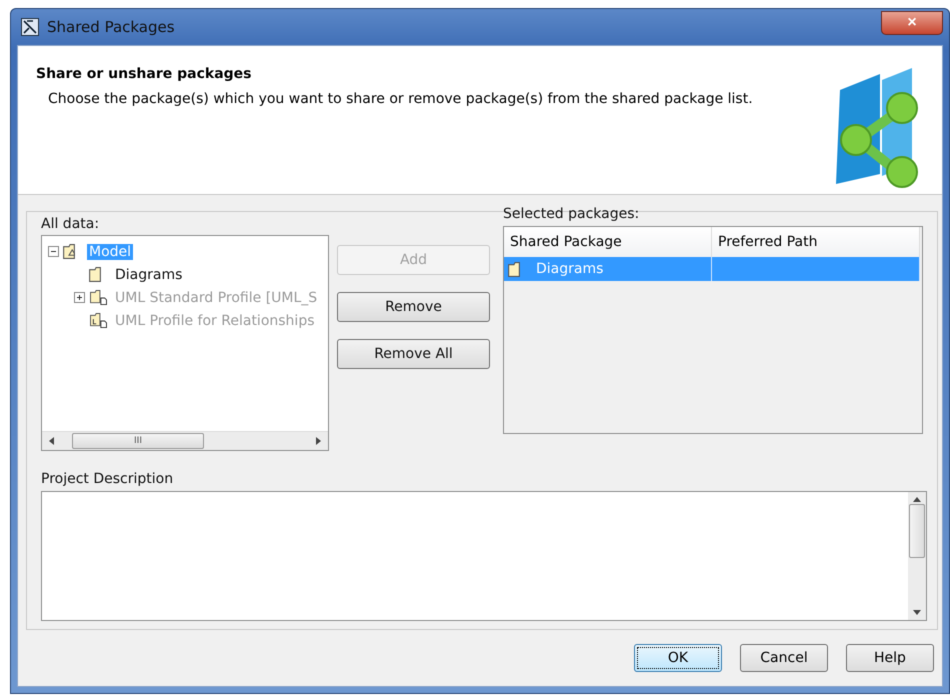  What do you see at coordinates (148, 274) in the screenshot?
I see `tree-item: Diagrams` at bounding box center [148, 274].